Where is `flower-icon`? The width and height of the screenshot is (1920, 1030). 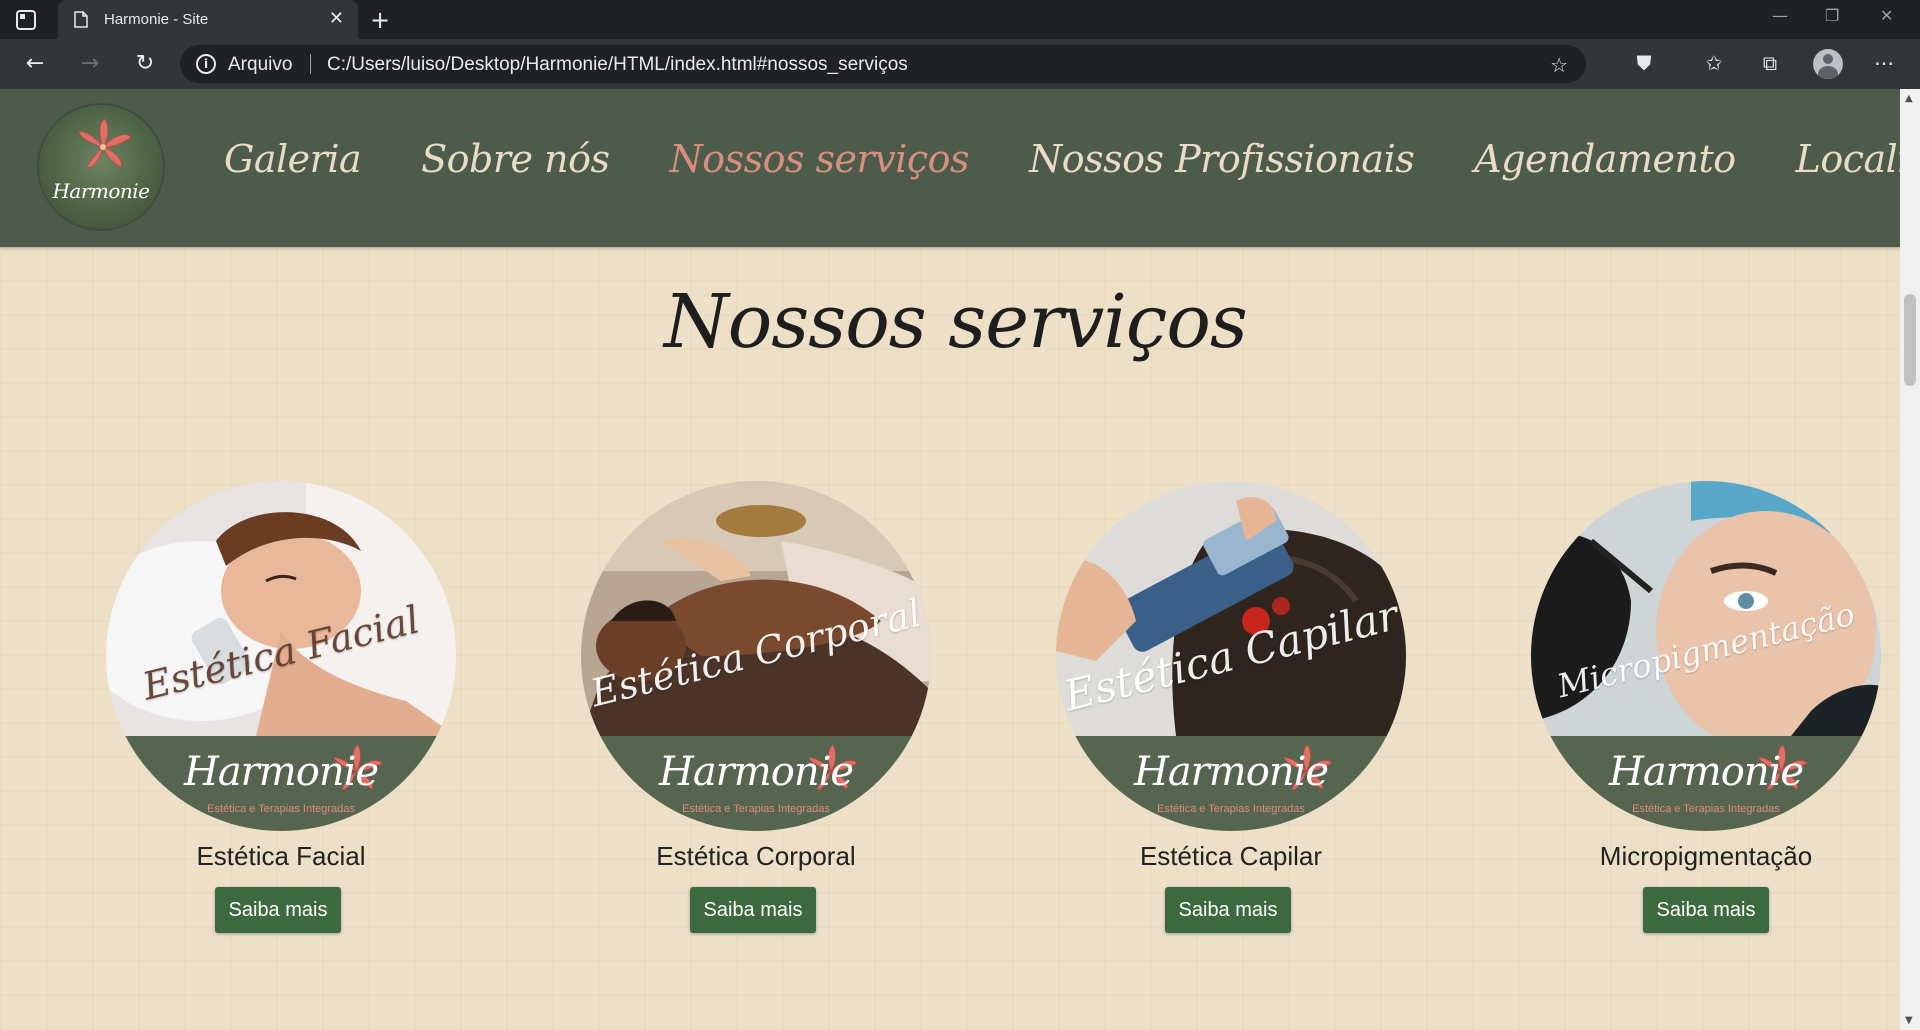 flower-icon is located at coordinates (105, 143).